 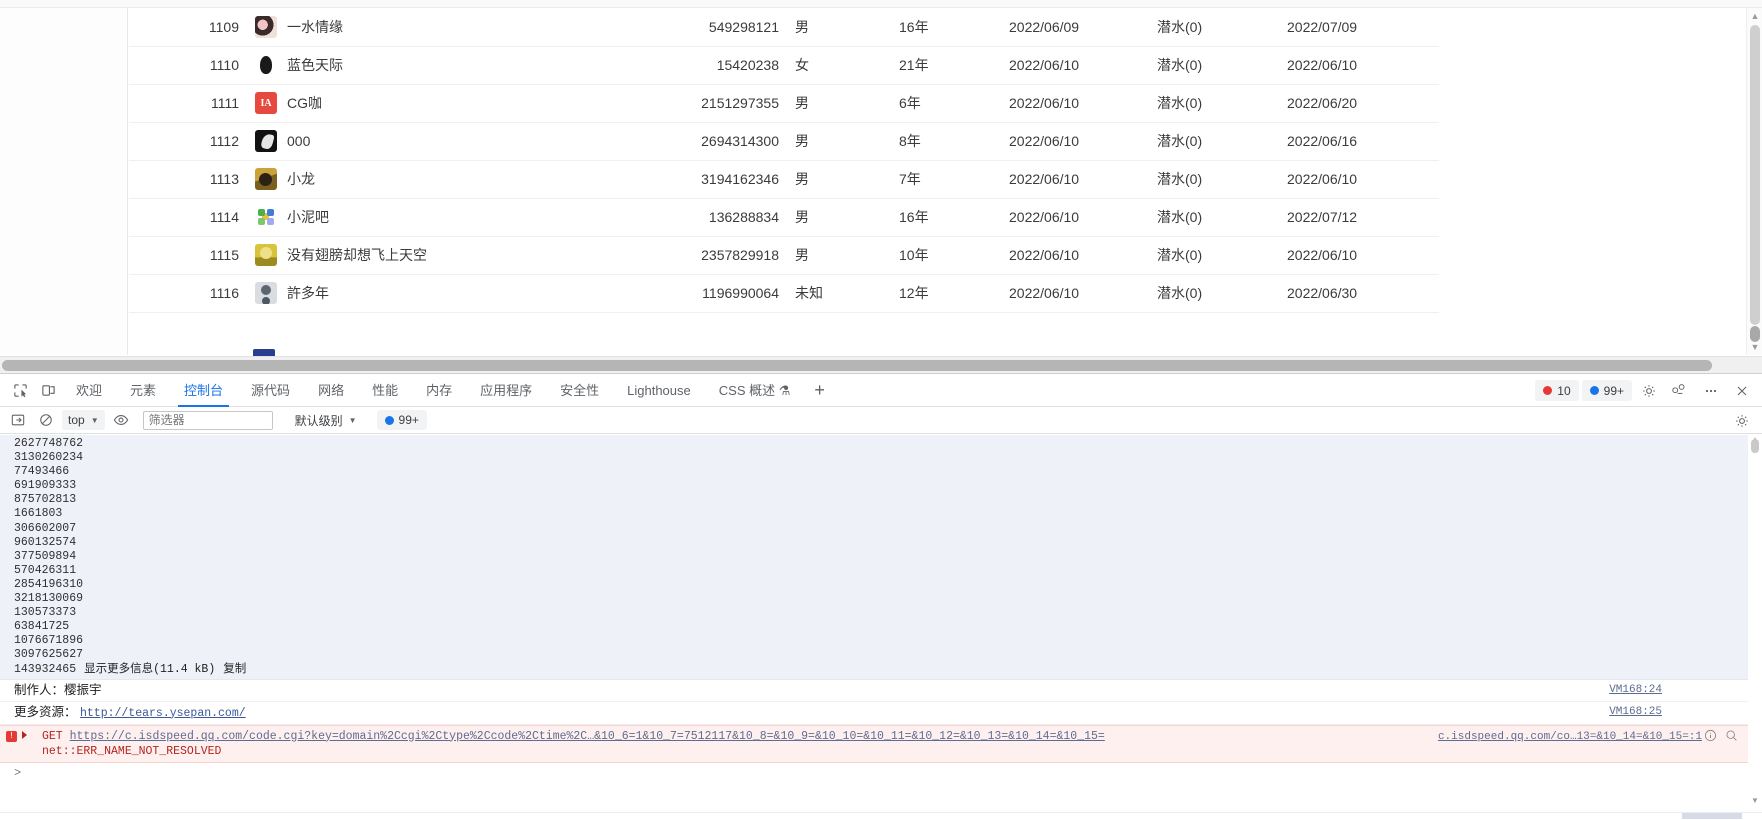 I want to click on page-top-edge, so click(x=881, y=4).